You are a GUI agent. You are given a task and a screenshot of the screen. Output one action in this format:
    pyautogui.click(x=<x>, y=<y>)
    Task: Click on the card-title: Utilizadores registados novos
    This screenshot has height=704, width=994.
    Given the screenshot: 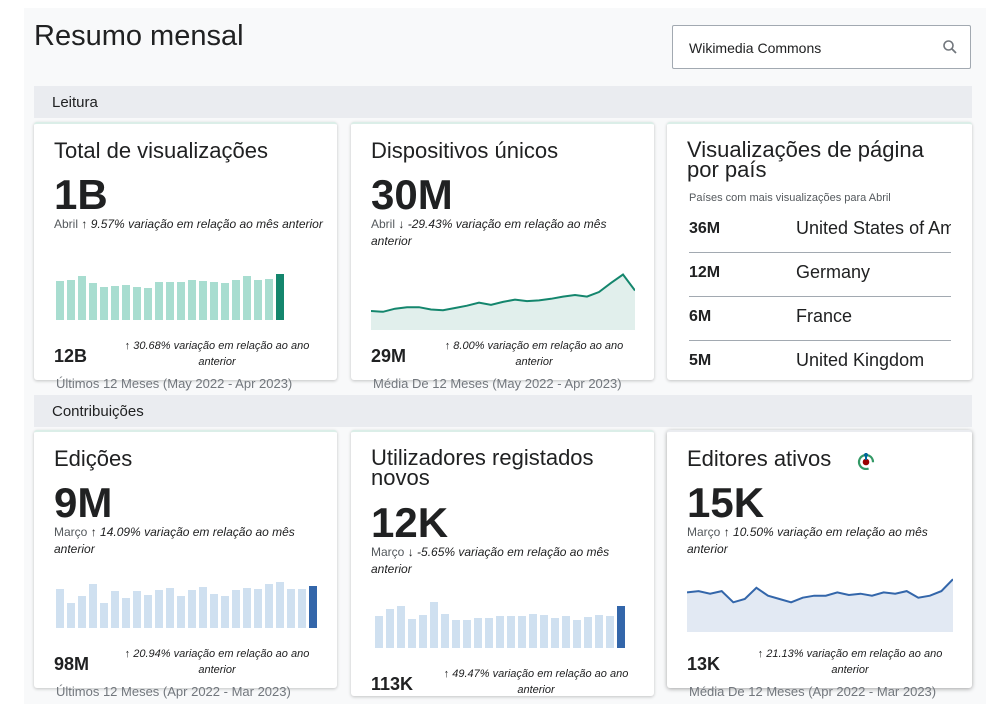 What is the action you would take?
    pyautogui.click(x=482, y=467)
    